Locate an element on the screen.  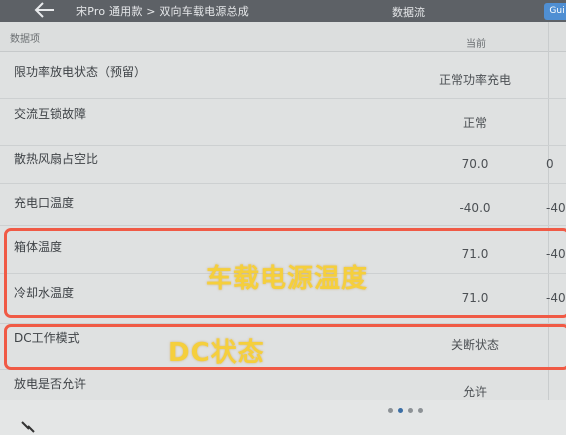
dc-status-annotation: DC状态 is located at coordinates (216, 353).